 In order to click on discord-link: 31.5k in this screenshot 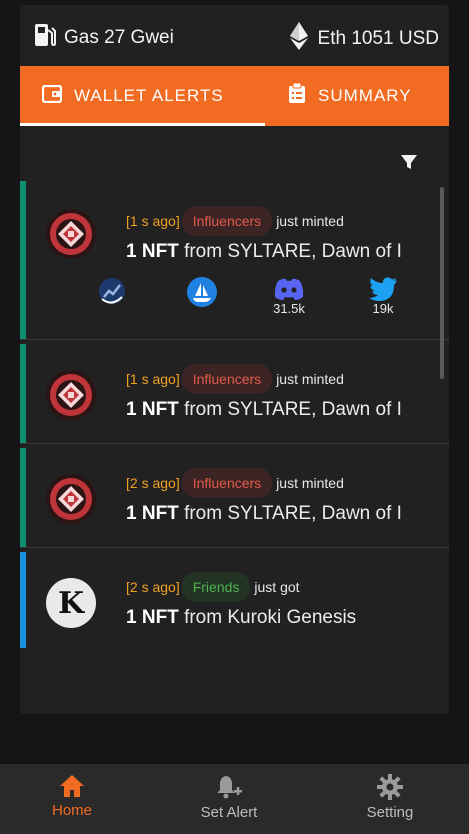, I will do `click(289, 296)`.